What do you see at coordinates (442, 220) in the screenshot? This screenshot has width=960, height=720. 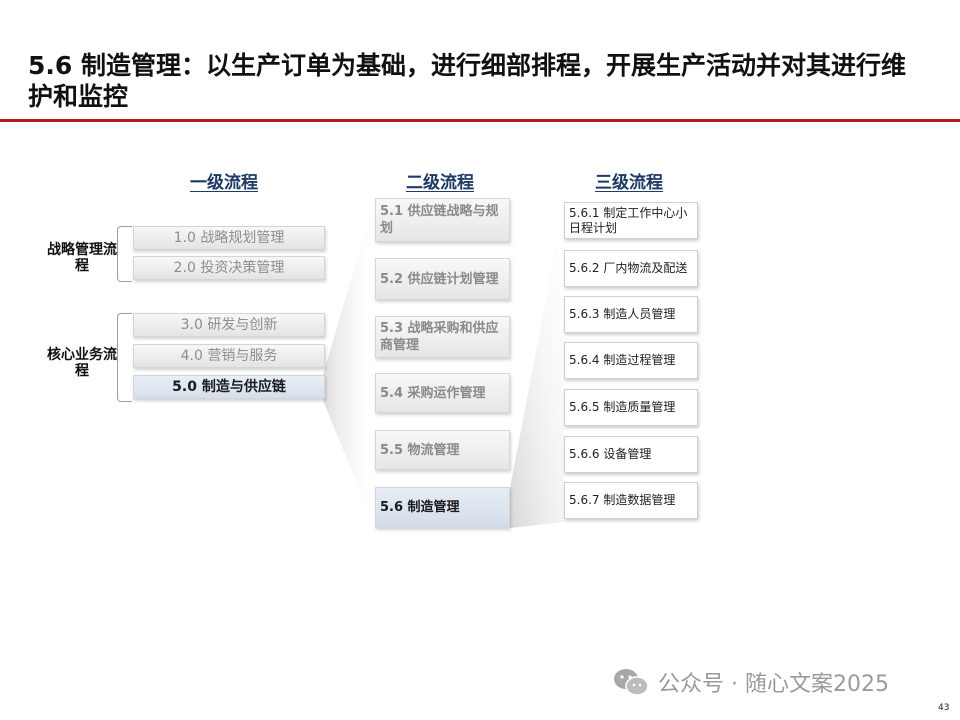 I see `level2-item-5-1: 5.1 供应链战略与规划` at bounding box center [442, 220].